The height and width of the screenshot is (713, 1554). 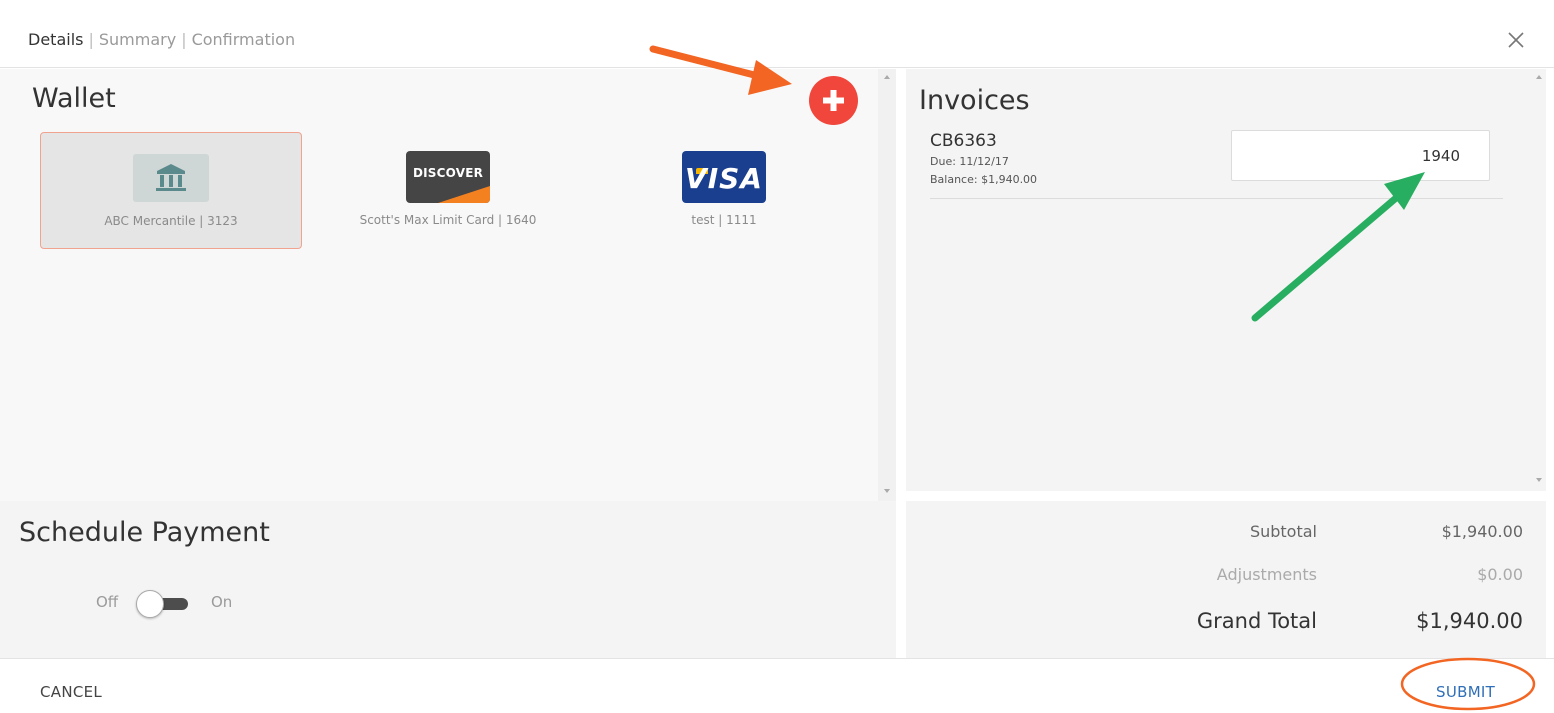 I want to click on step-breadcrumb: Details | Summary | Confirmation, so click(x=161, y=39).